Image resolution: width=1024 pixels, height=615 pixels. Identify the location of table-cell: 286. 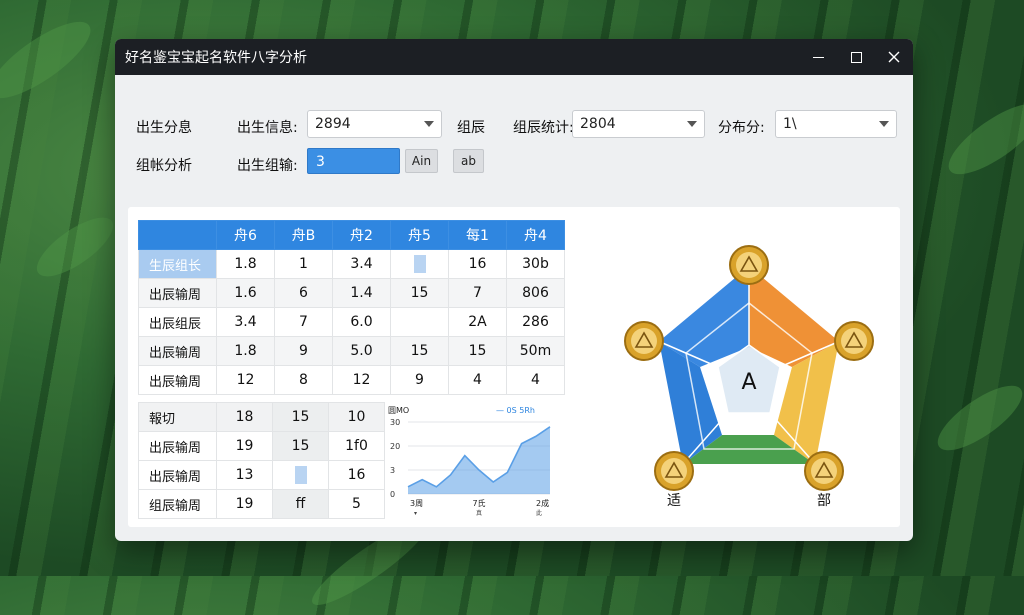
(535, 322).